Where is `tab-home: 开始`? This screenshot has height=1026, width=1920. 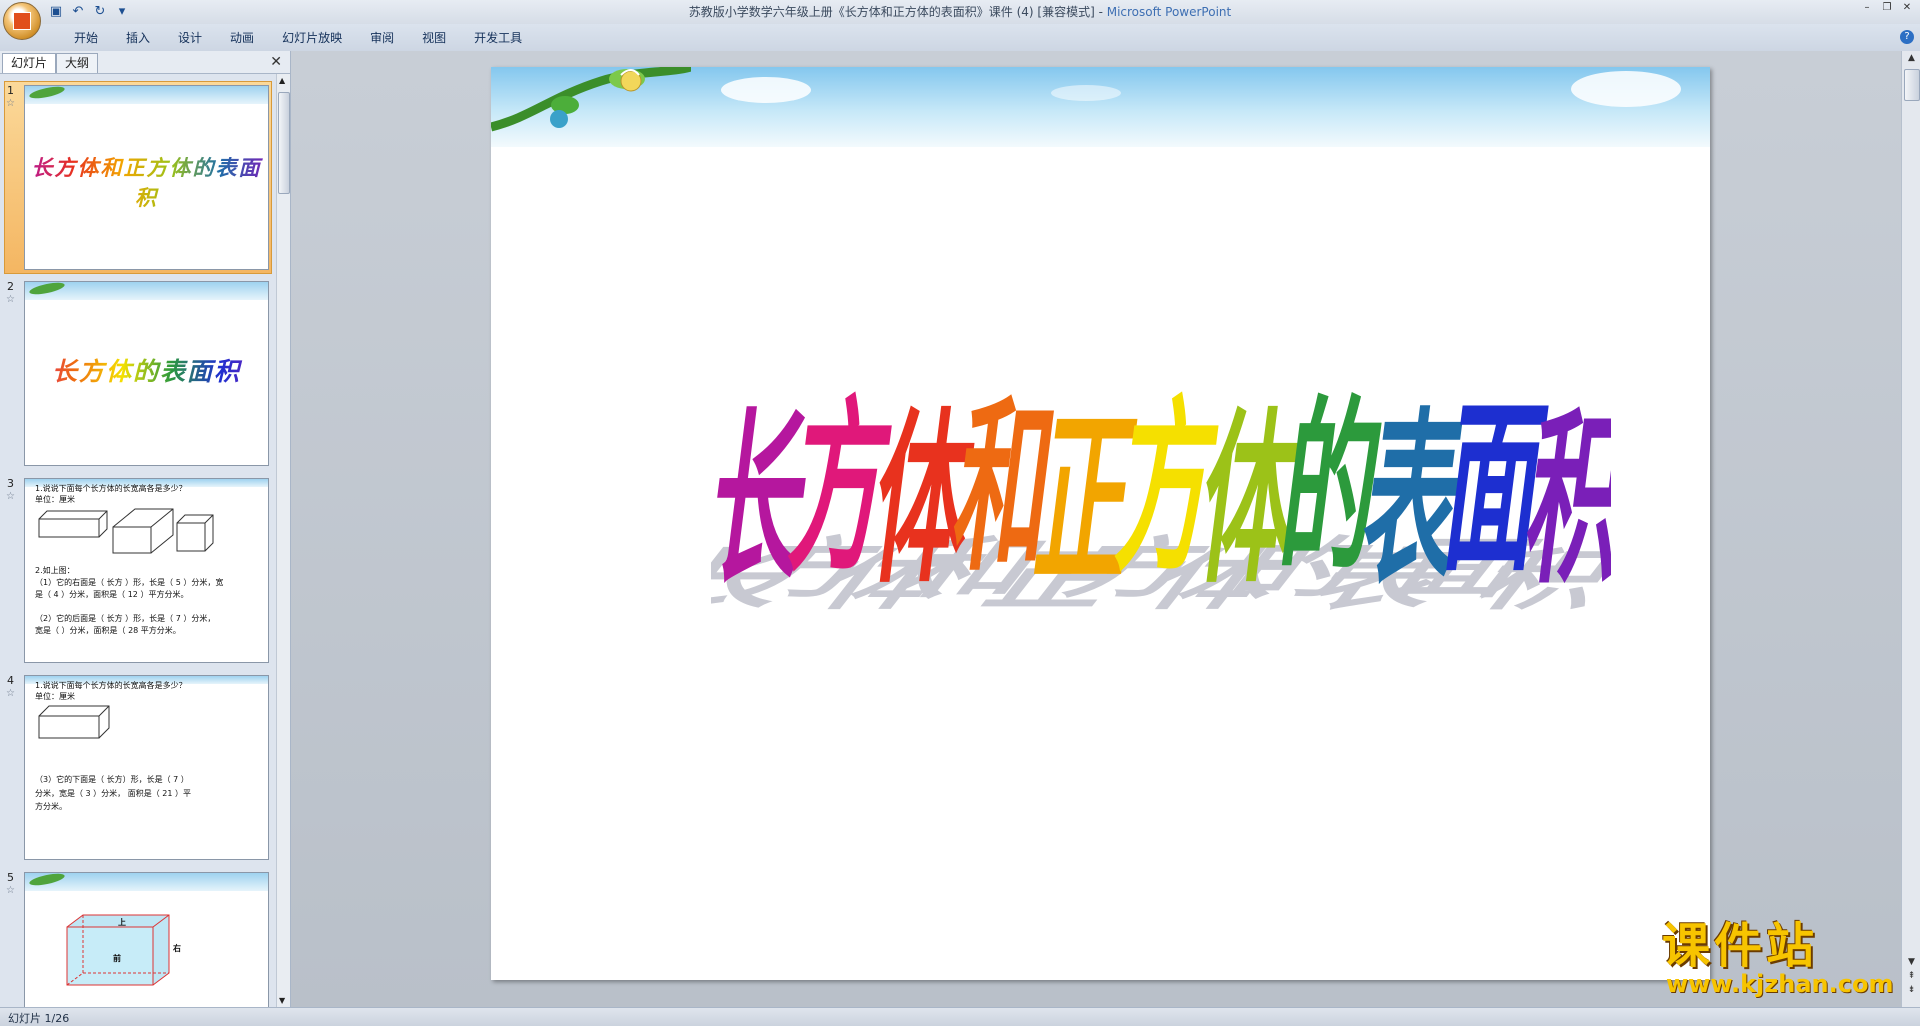
tab-home: 开始 is located at coordinates (86, 38).